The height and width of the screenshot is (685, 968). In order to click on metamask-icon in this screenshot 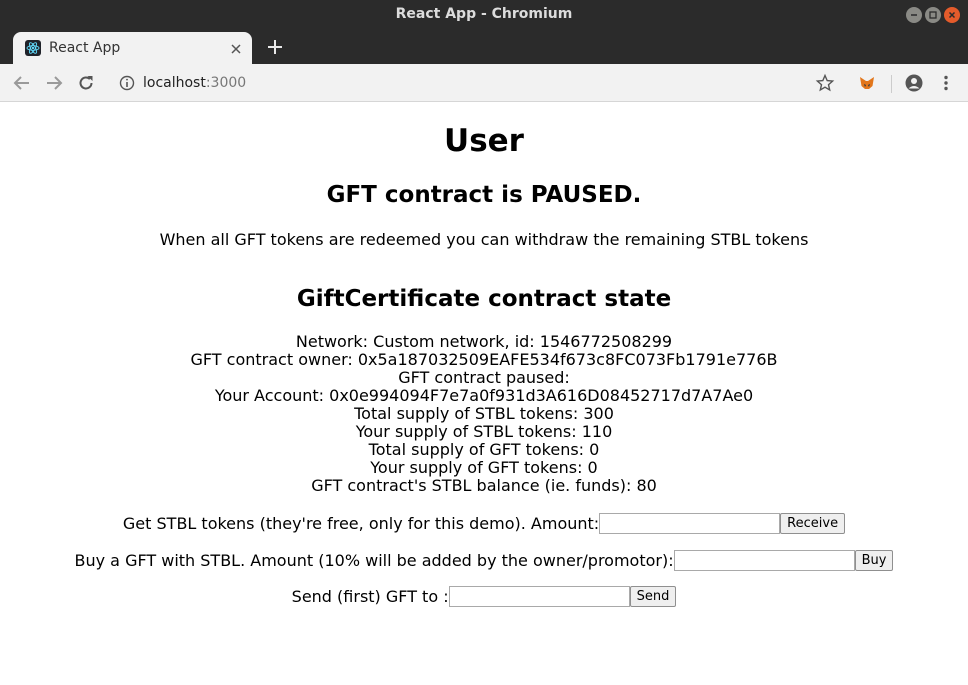, I will do `click(867, 83)`.